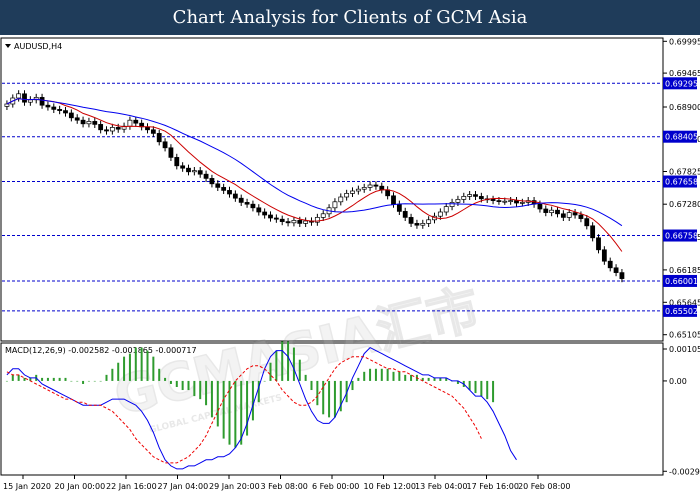  Describe the element at coordinates (684, 335) in the screenshot. I see `price-axis-label: 0.65105` at that location.